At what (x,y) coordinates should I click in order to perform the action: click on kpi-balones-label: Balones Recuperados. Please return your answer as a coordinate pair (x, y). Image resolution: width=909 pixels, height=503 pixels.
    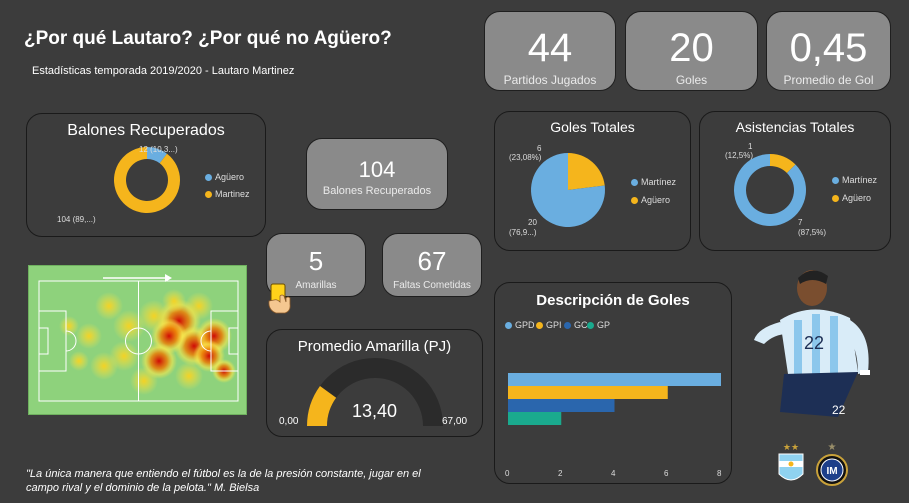
    Looking at the image, I should click on (377, 191).